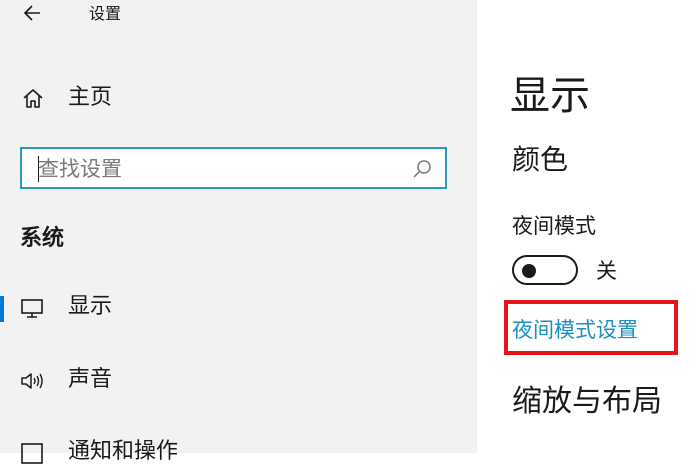  What do you see at coordinates (238, 98) in the screenshot?
I see `sidebar-item-home: 主页` at bounding box center [238, 98].